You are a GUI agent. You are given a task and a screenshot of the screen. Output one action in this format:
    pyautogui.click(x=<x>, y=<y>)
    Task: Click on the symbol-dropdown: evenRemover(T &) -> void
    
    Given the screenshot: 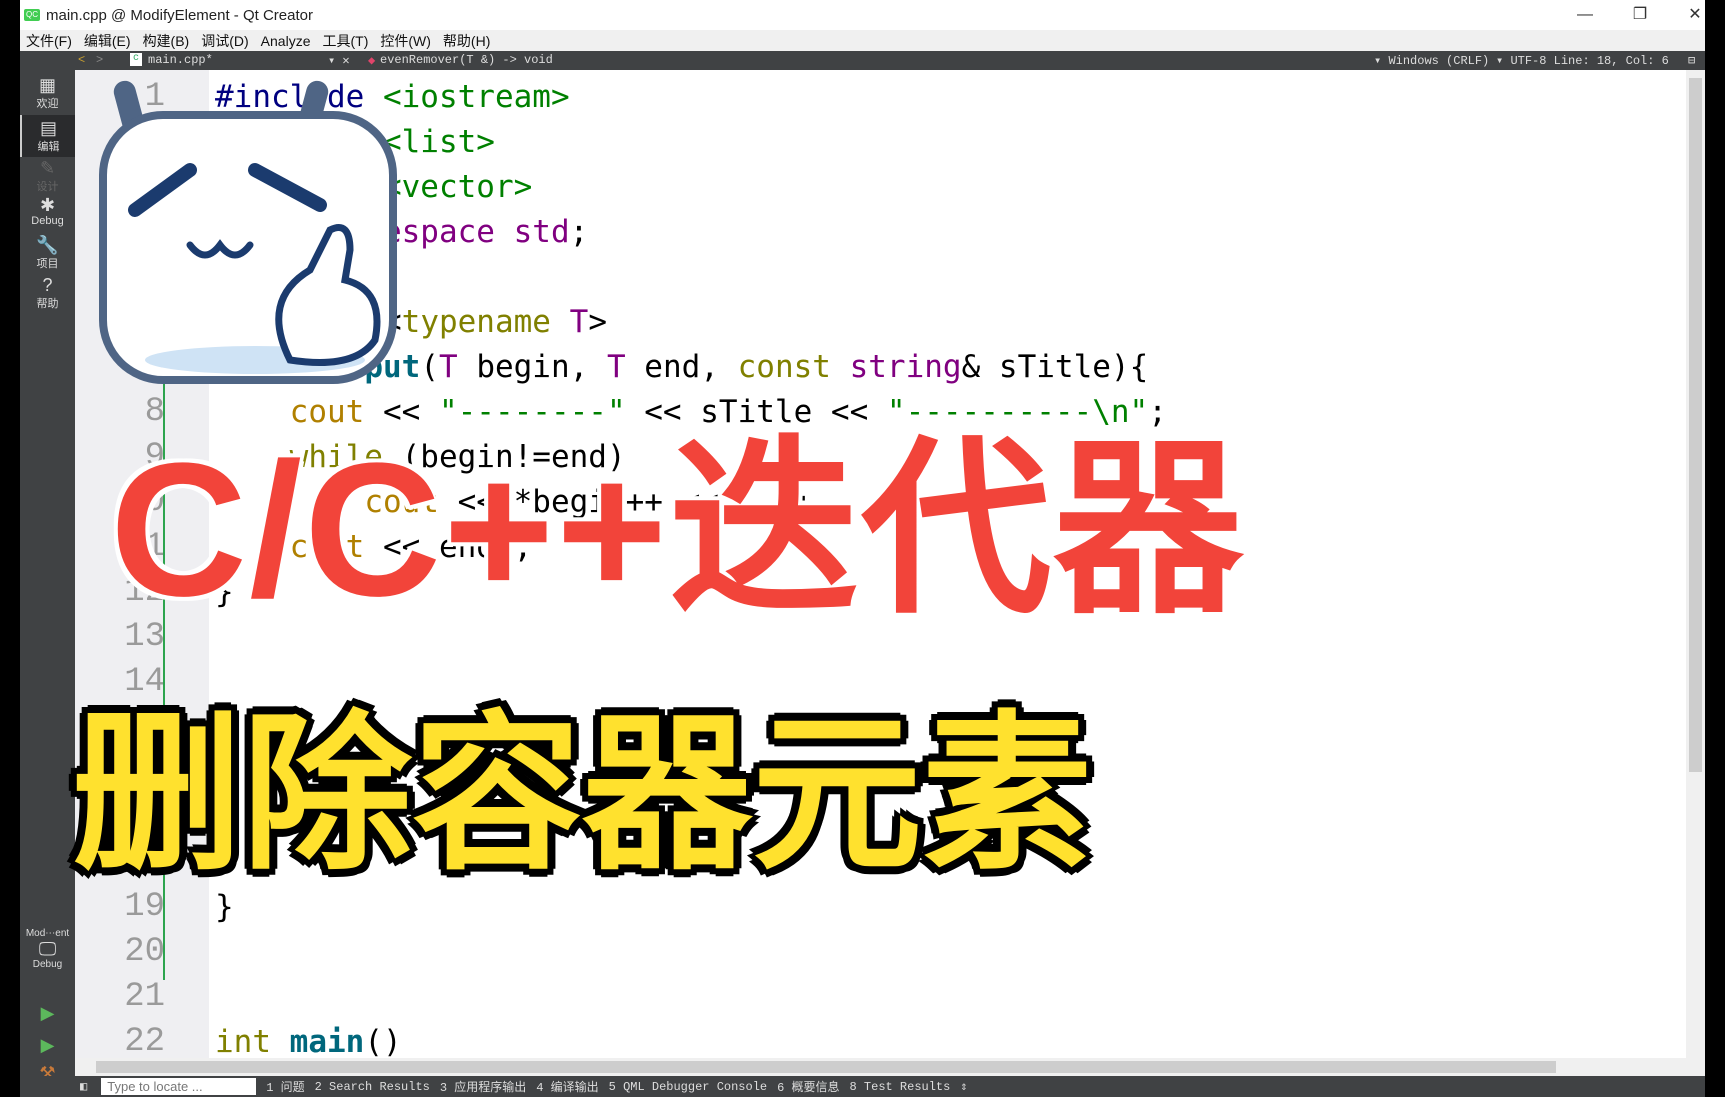 What is the action you would take?
    pyautogui.click(x=466, y=60)
    